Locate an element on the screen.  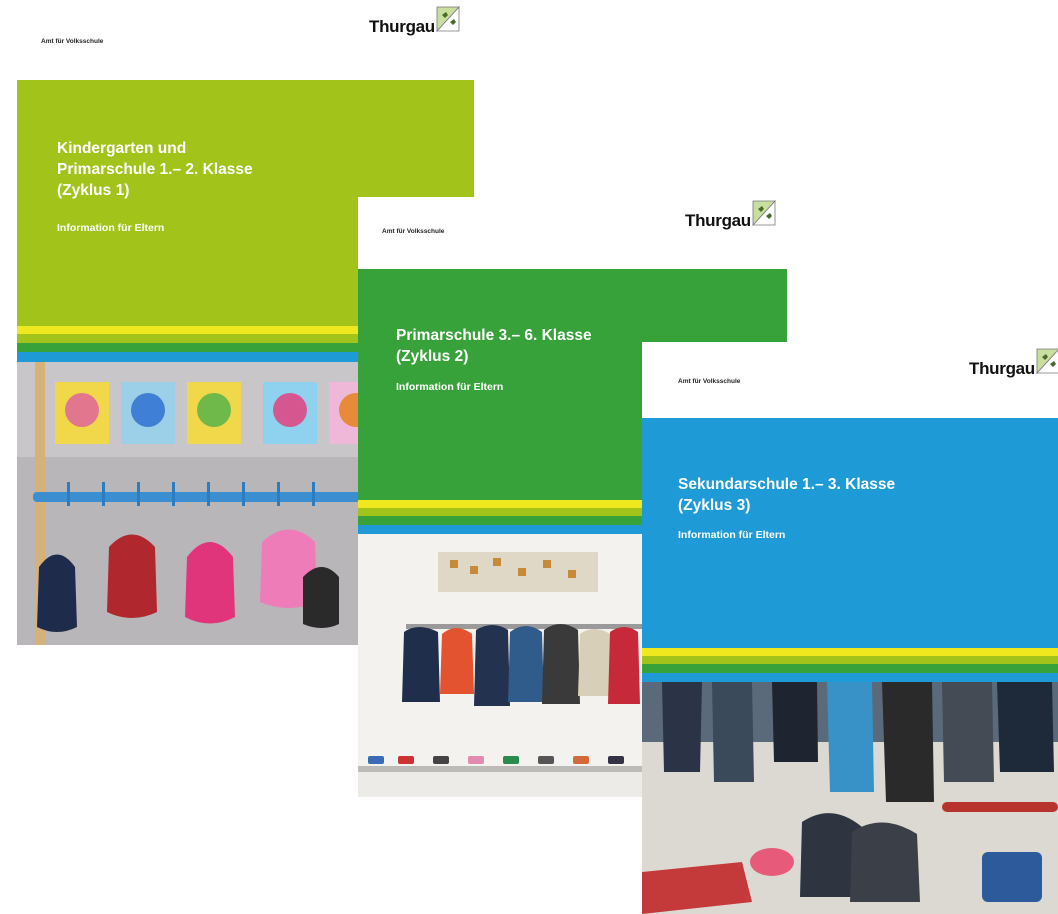
cover-photo is located at coordinates (850, 798).